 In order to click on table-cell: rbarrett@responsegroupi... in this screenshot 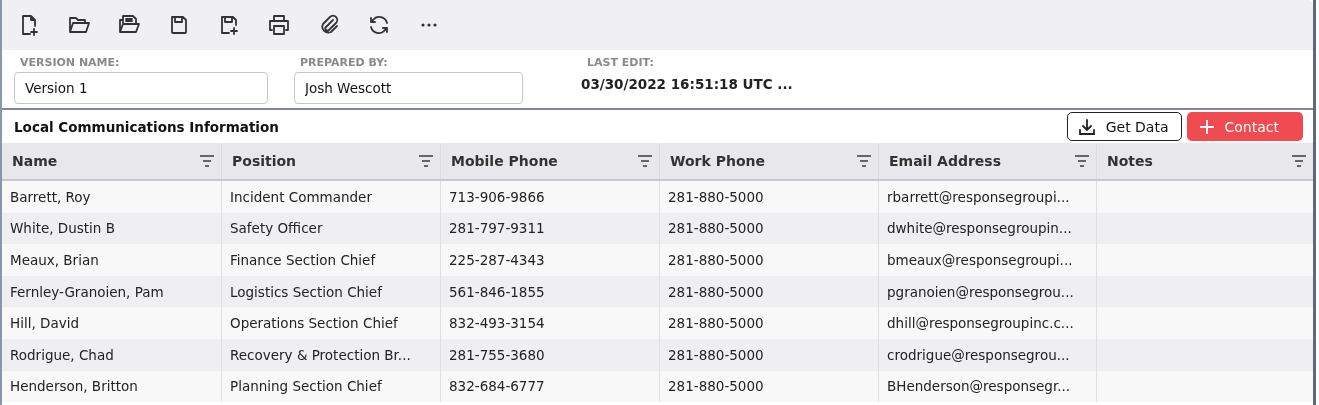, I will do `click(988, 197)`.